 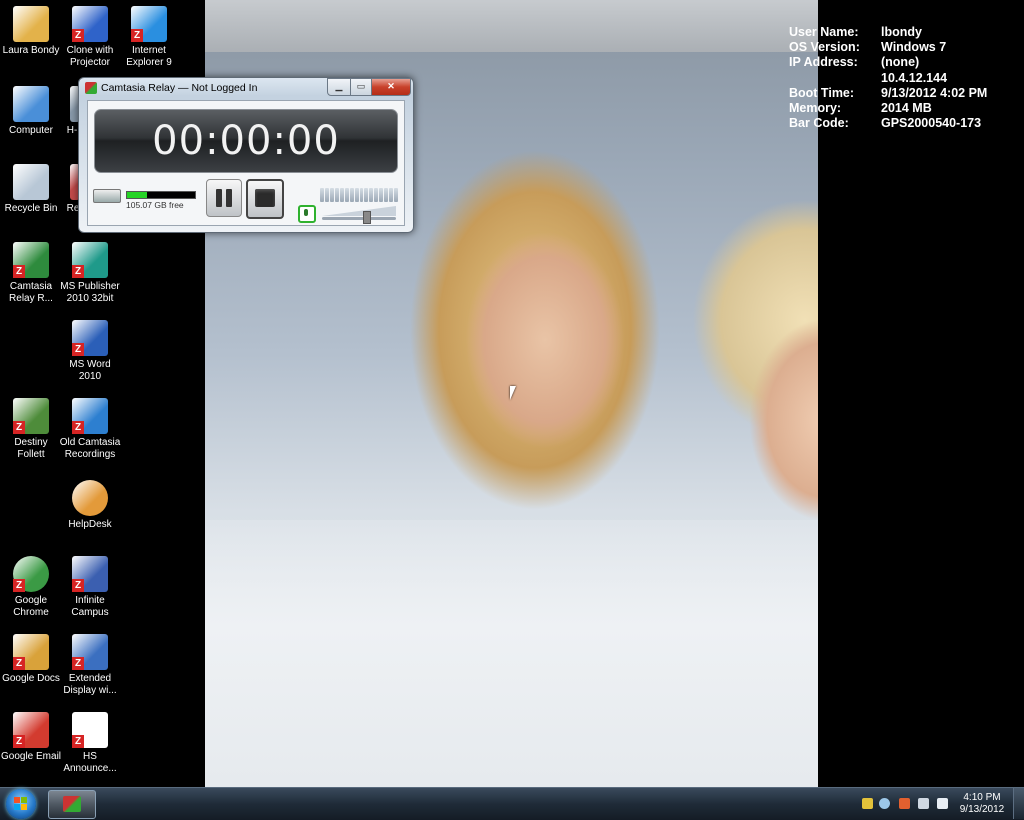 I want to click on extended-display-icon: Z, so click(x=90, y=652).